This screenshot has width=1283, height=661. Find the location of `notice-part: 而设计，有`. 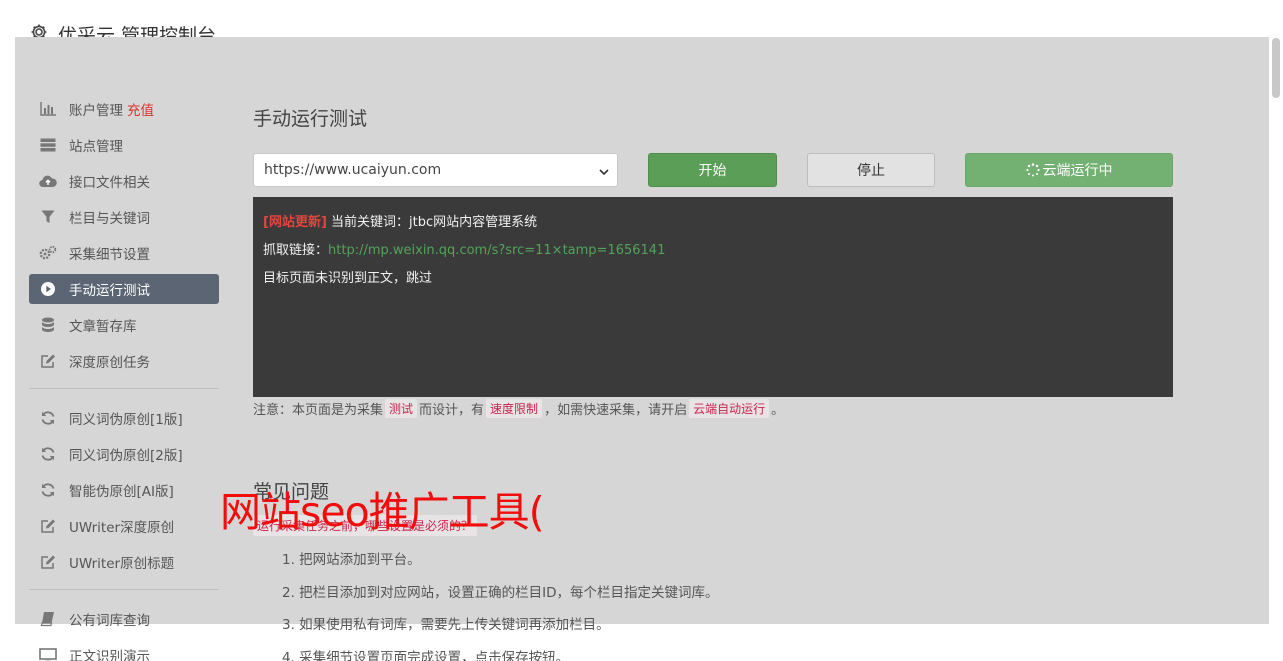

notice-part: 而设计，有 is located at coordinates (452, 410).